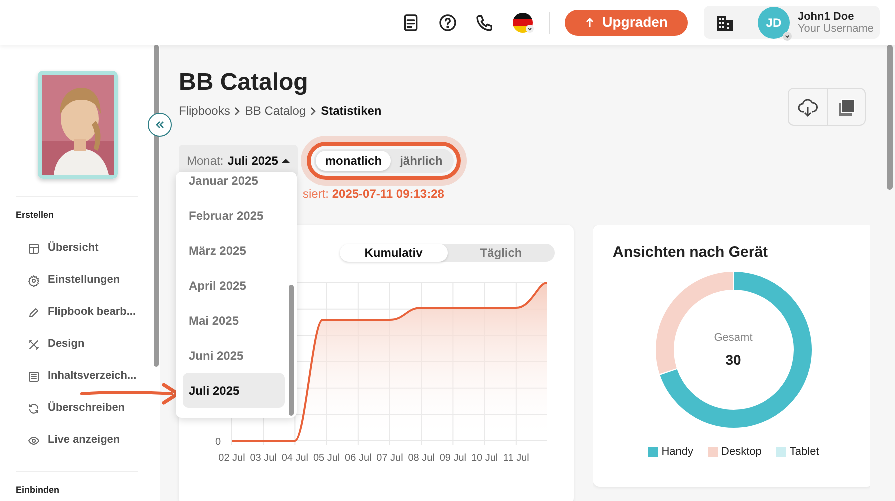  Describe the element at coordinates (448, 22) in the screenshot. I see `help-icon` at that location.